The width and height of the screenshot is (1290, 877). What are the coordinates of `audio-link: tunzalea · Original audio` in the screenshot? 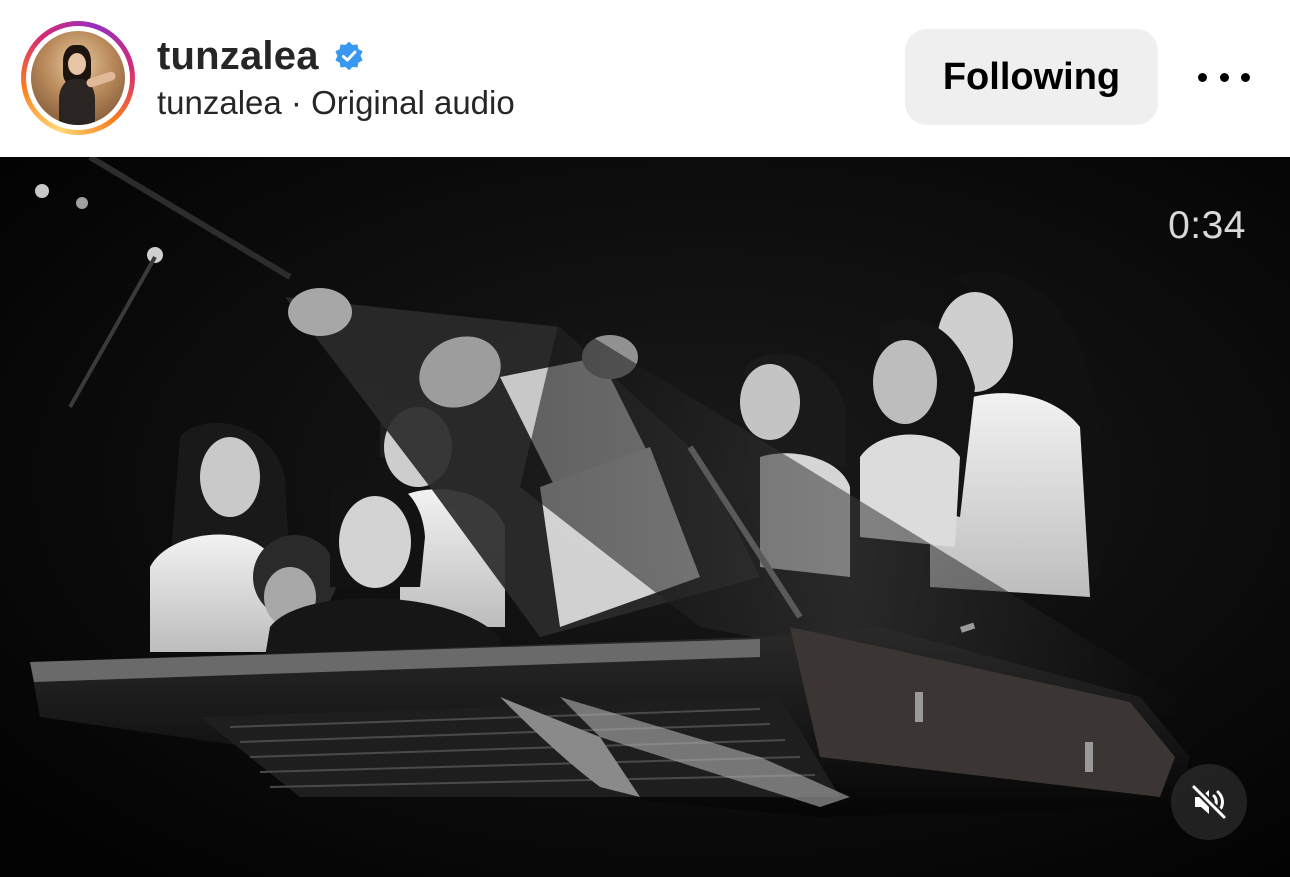 It's located at (336, 103).